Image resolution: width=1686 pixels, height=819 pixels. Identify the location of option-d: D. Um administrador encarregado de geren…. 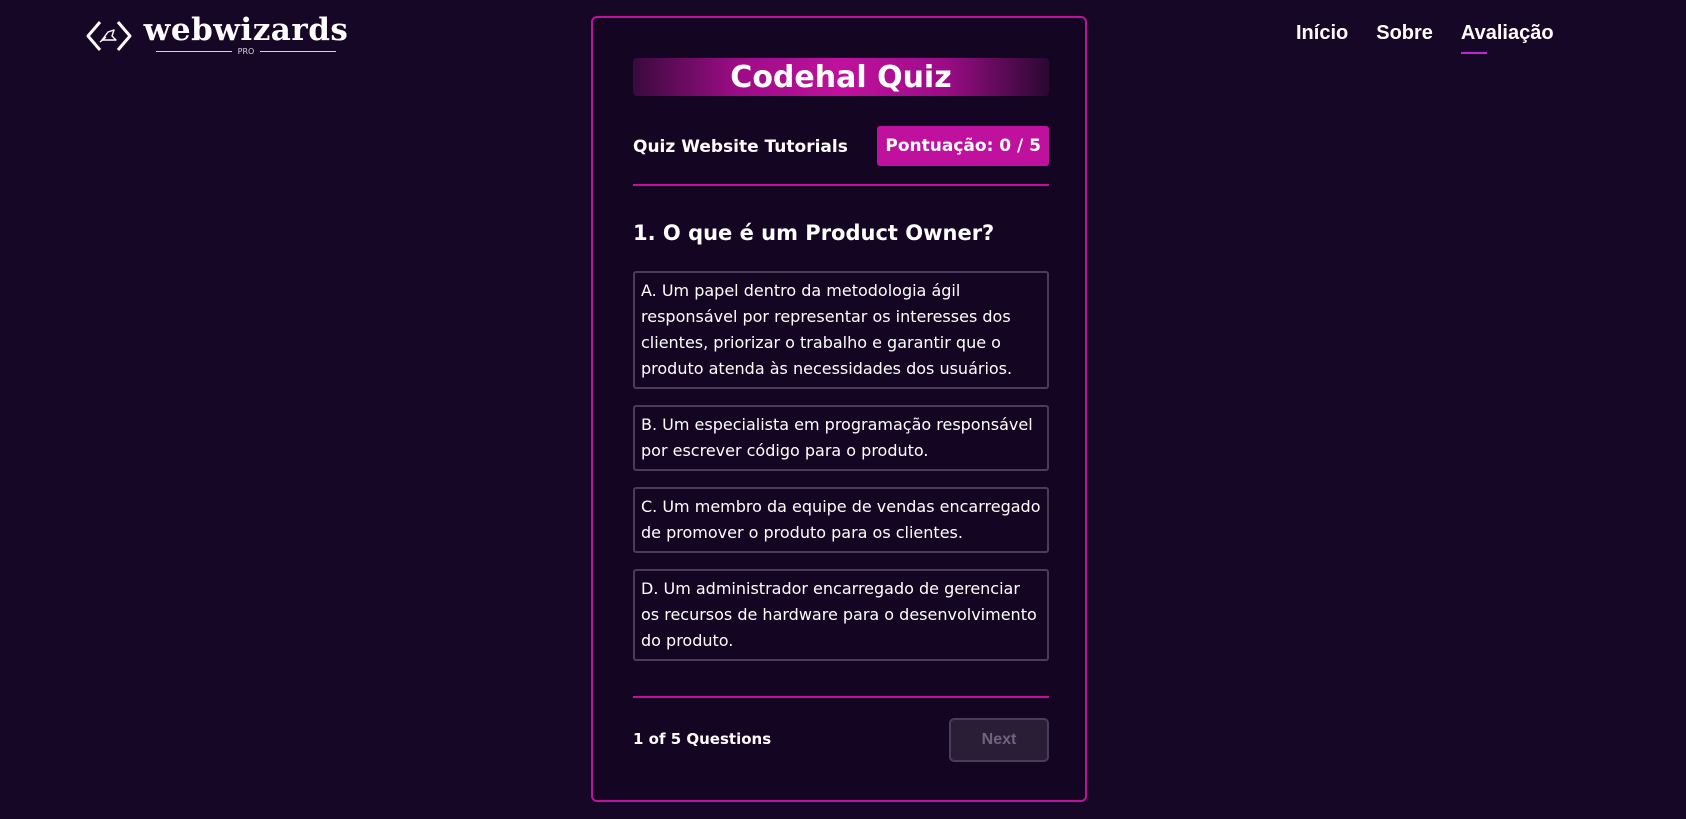
(841, 615).